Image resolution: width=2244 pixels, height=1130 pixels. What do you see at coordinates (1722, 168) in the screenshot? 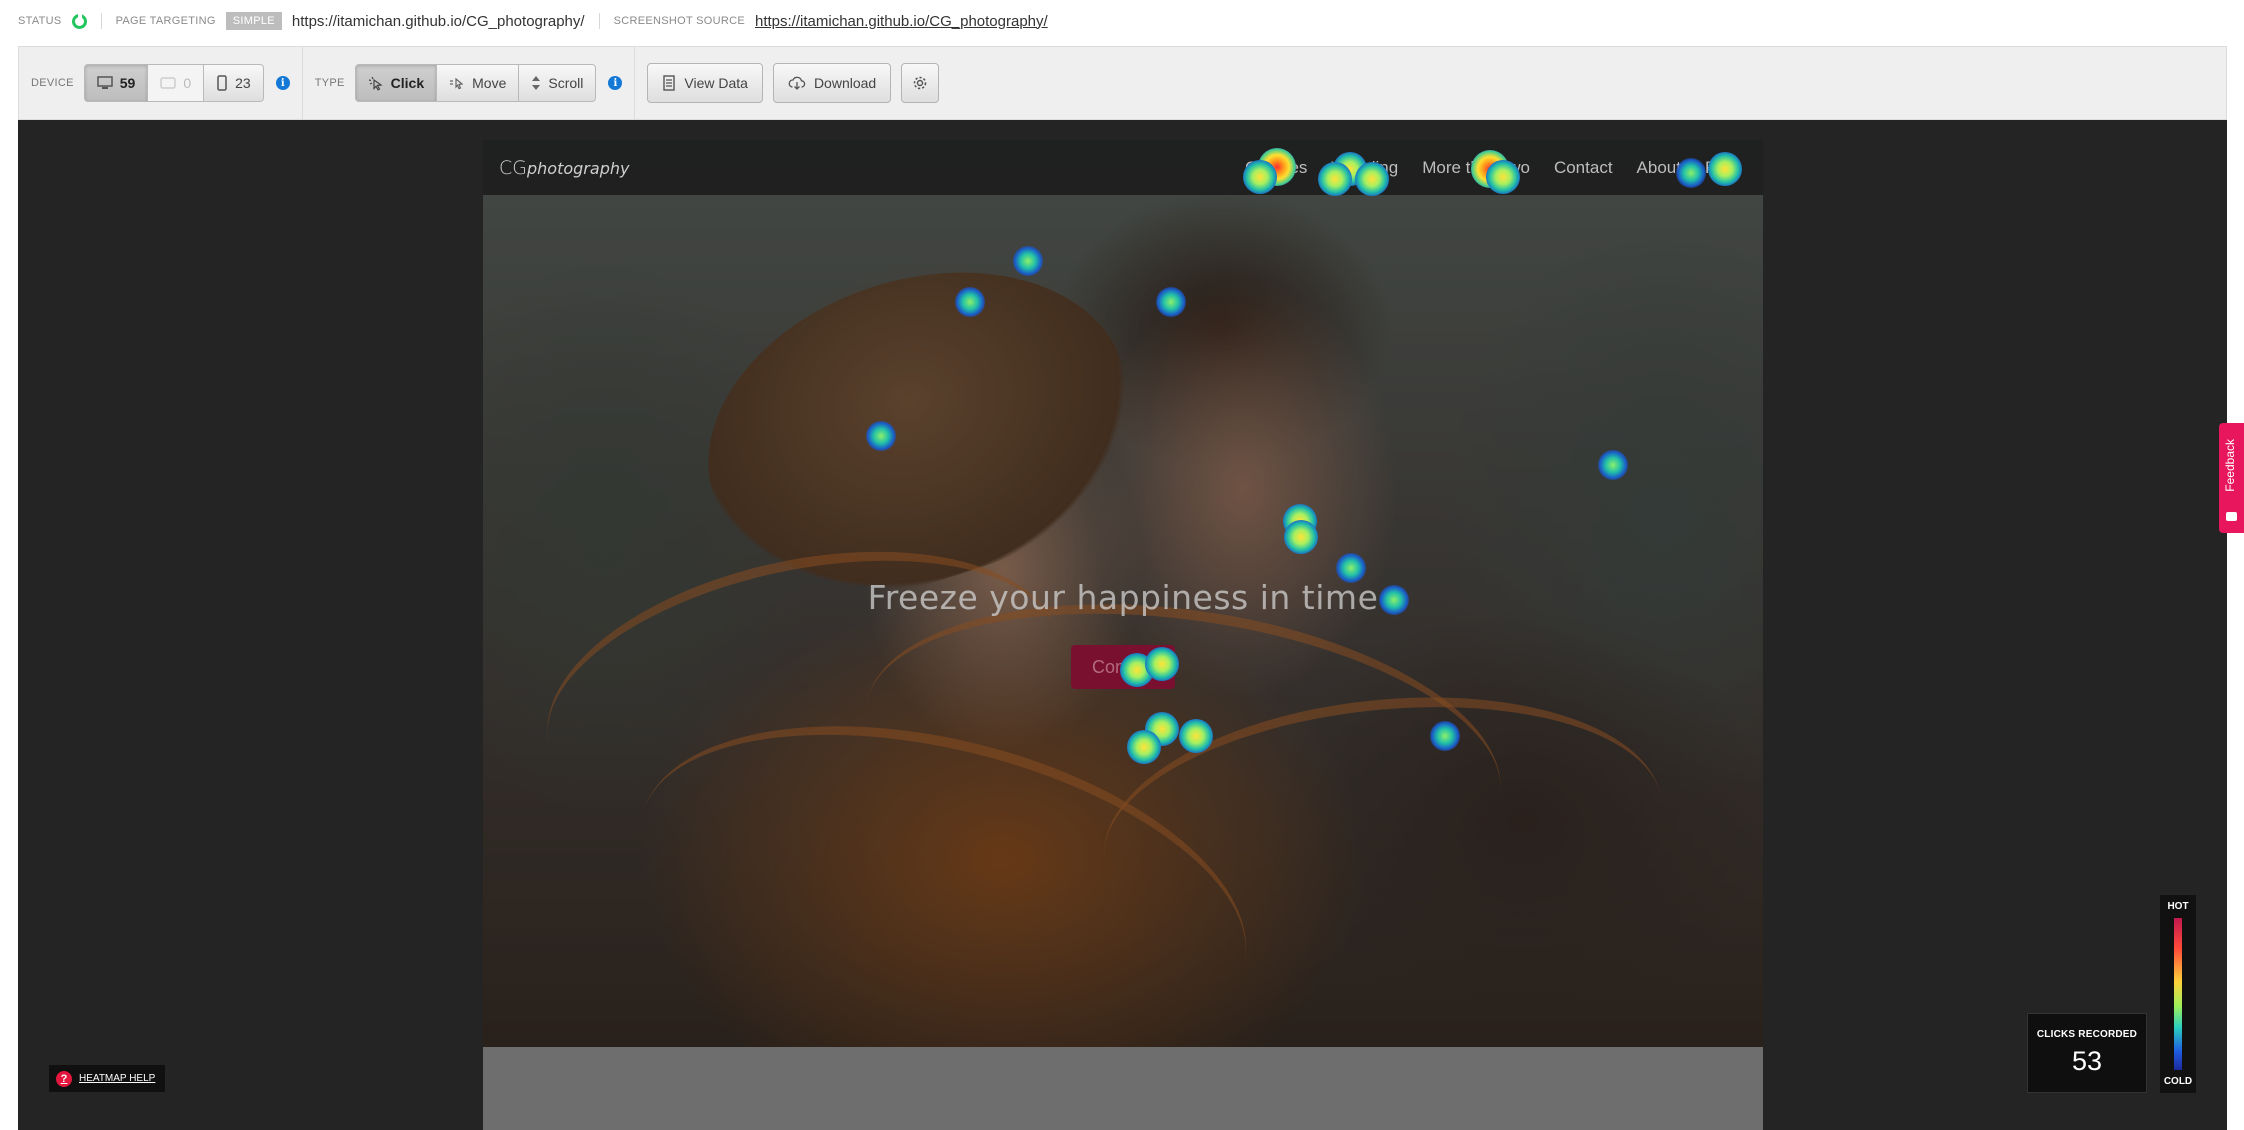
I see `nav-faq: FAQ` at bounding box center [1722, 168].